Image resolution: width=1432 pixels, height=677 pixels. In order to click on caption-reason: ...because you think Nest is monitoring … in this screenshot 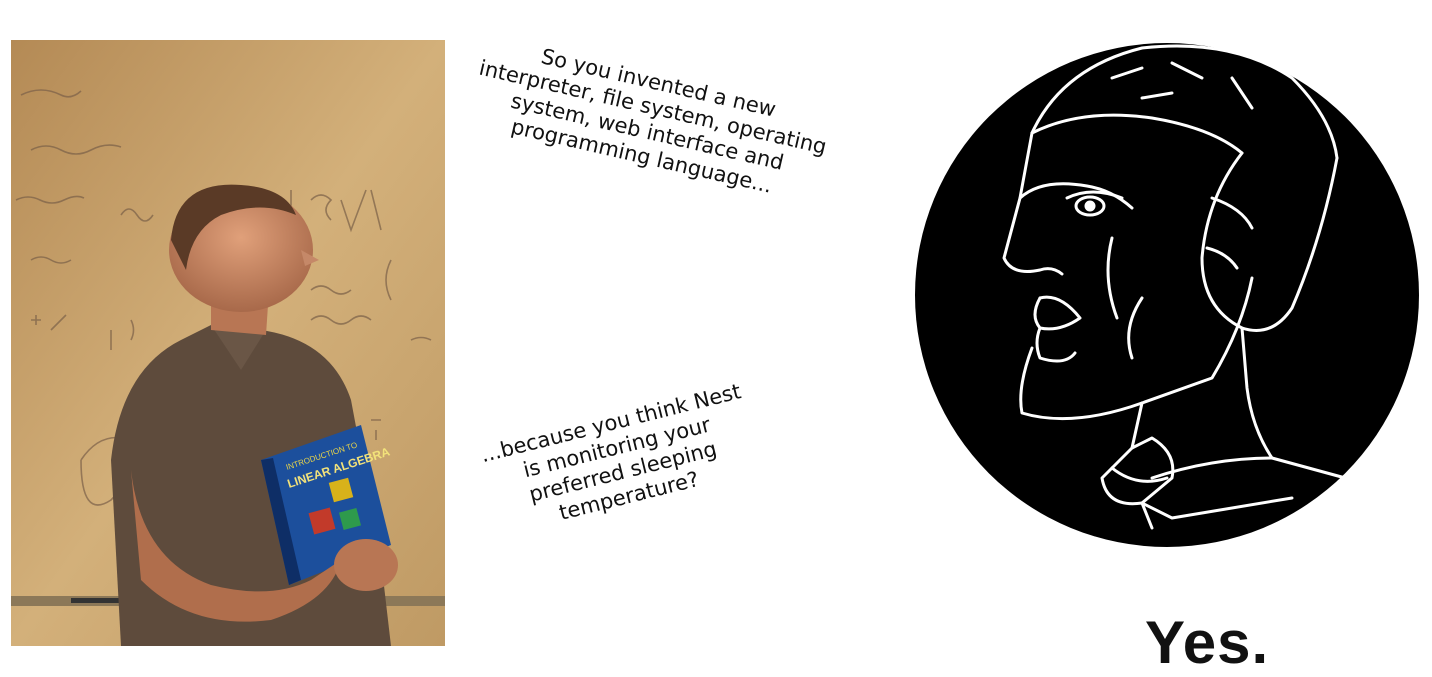, I will do `click(611, 452)`.